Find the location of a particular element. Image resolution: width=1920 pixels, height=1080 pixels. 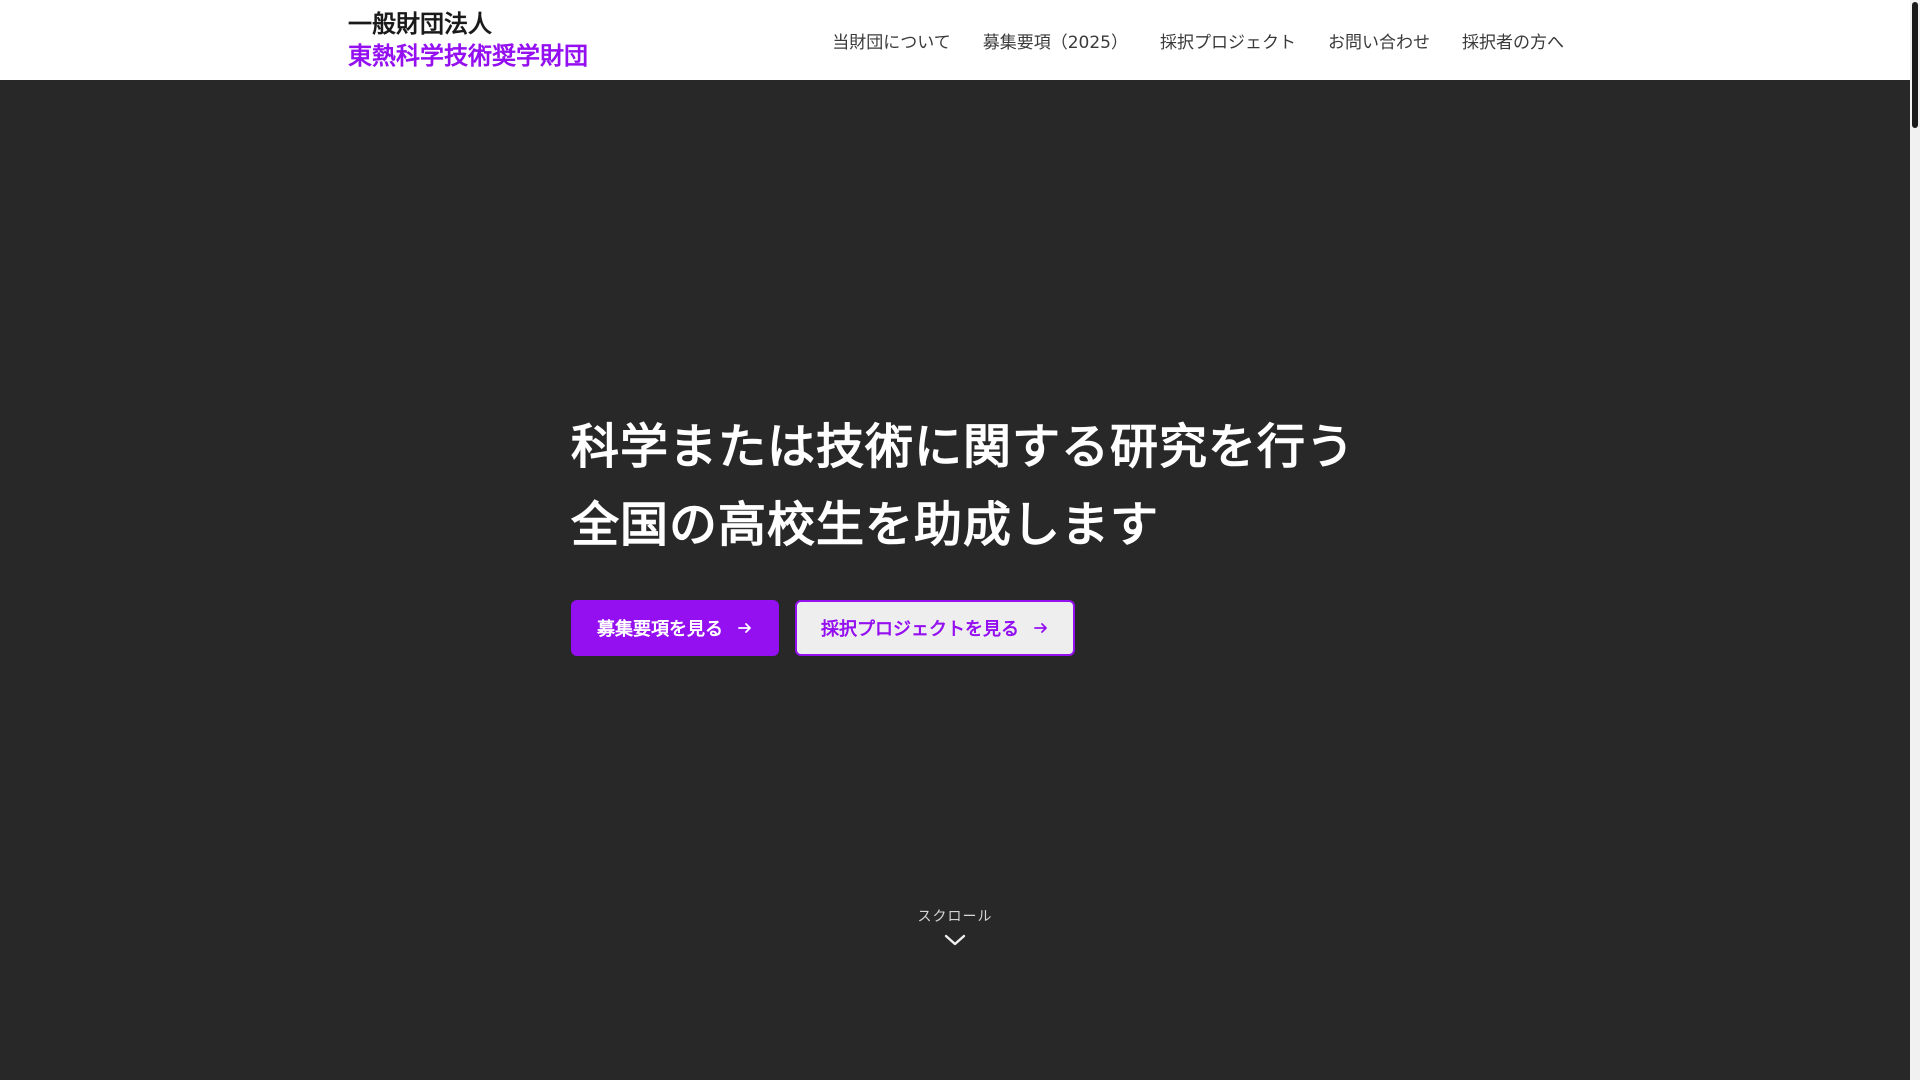

view-projects-button: 採択プロジェクトを見る is located at coordinates (935, 628).